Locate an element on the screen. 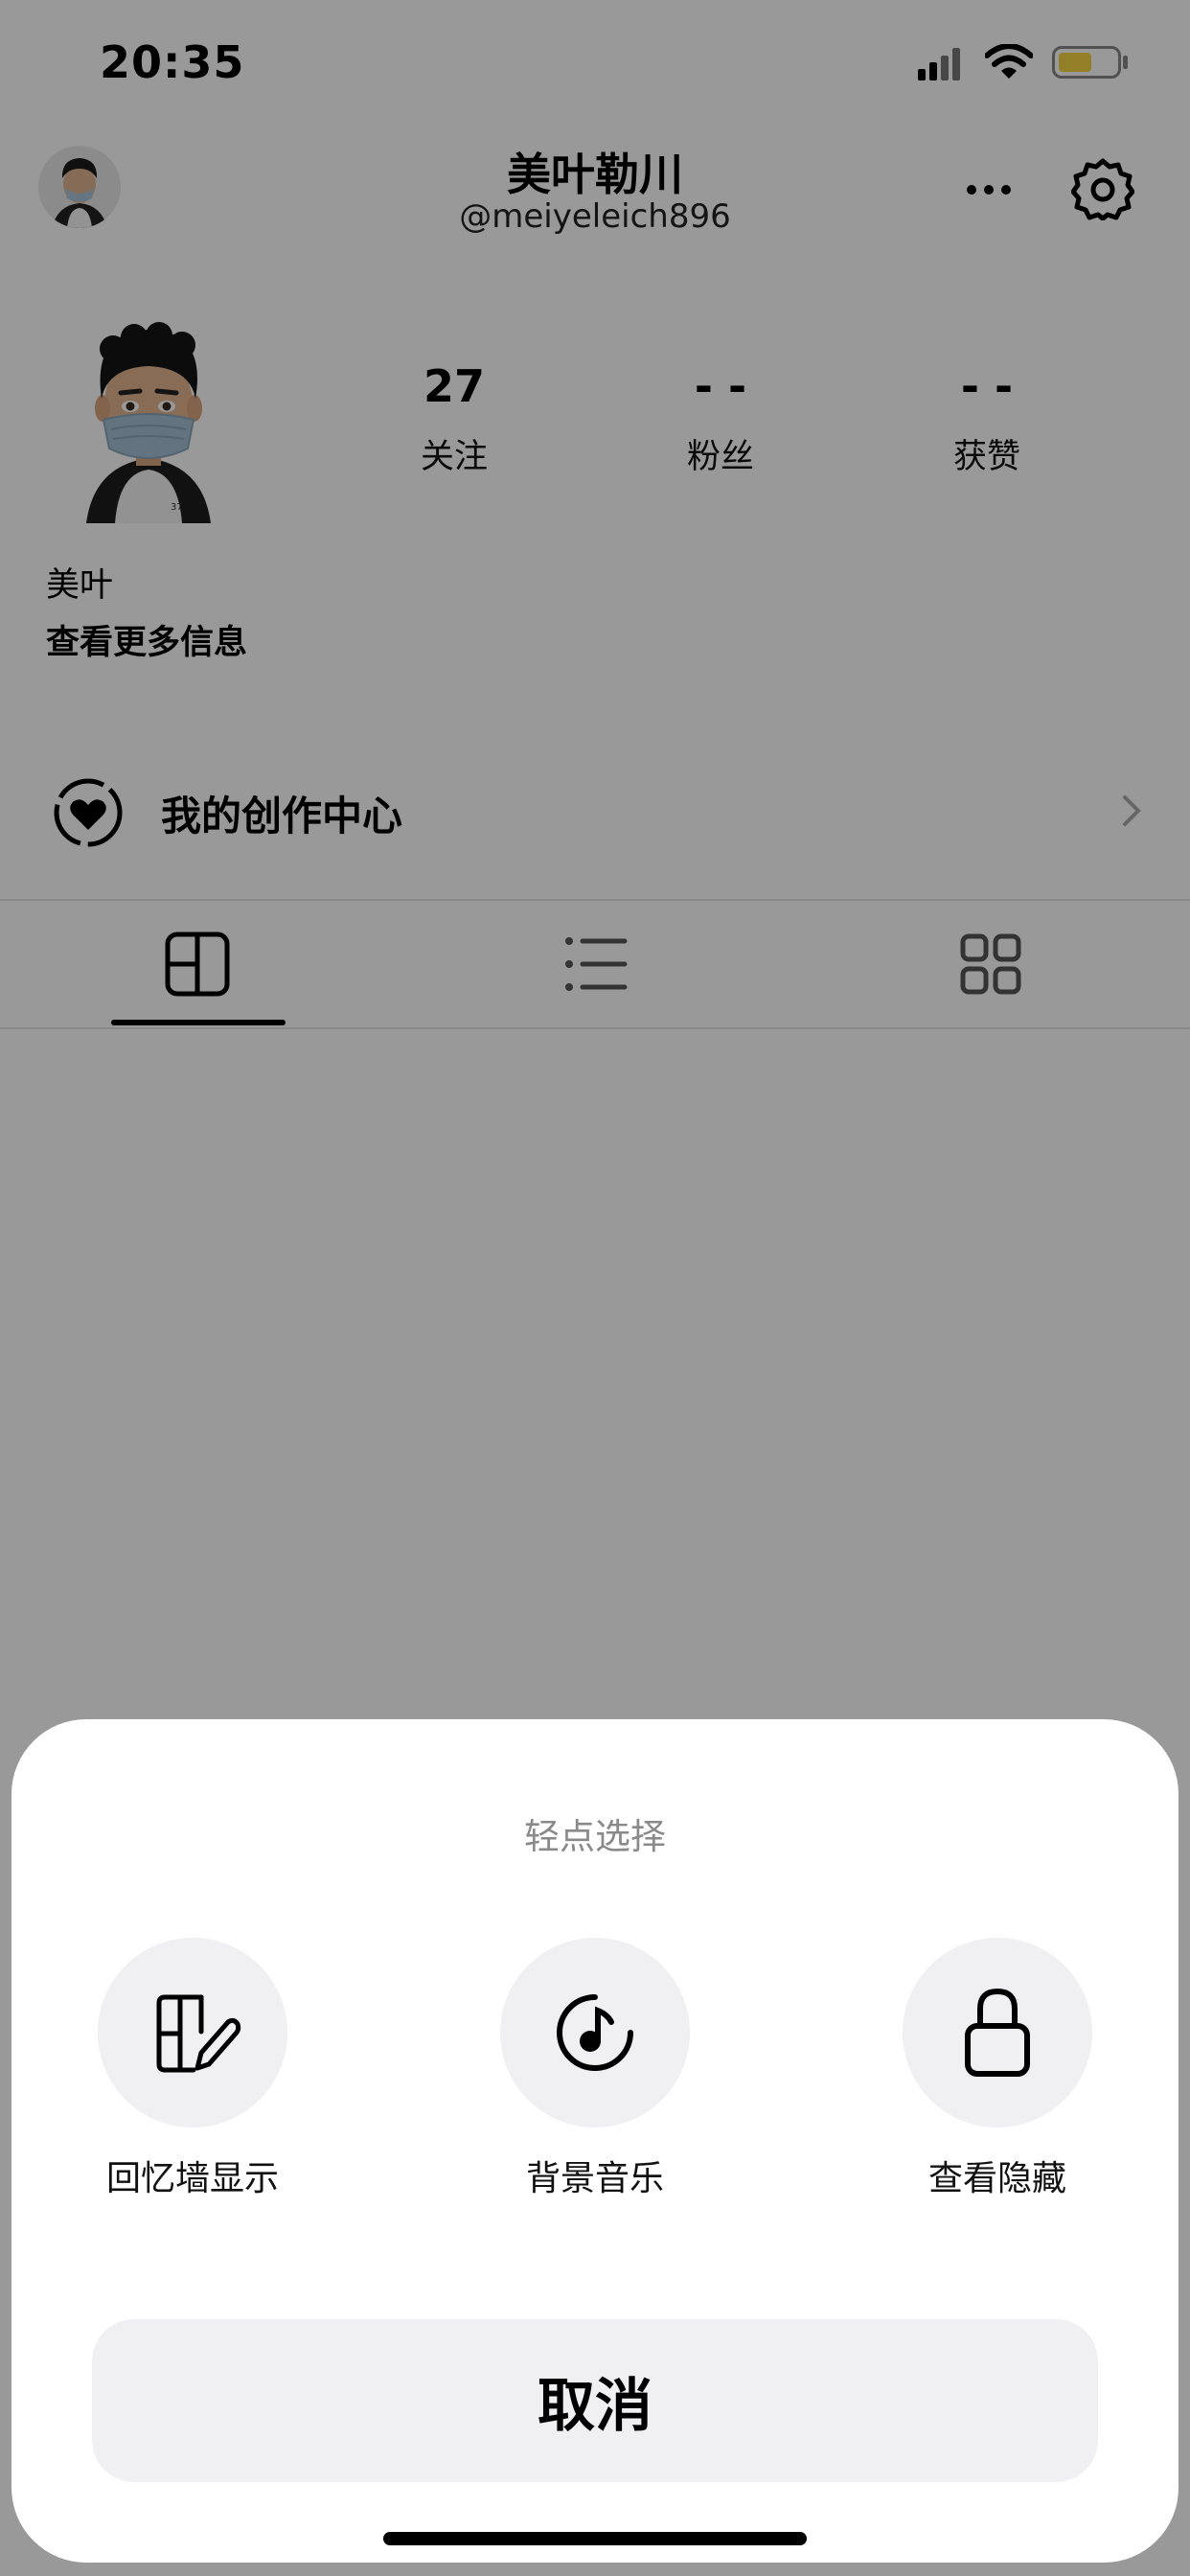 The height and width of the screenshot is (2576, 1190). background-music-option-button is located at coordinates (595, 2033).